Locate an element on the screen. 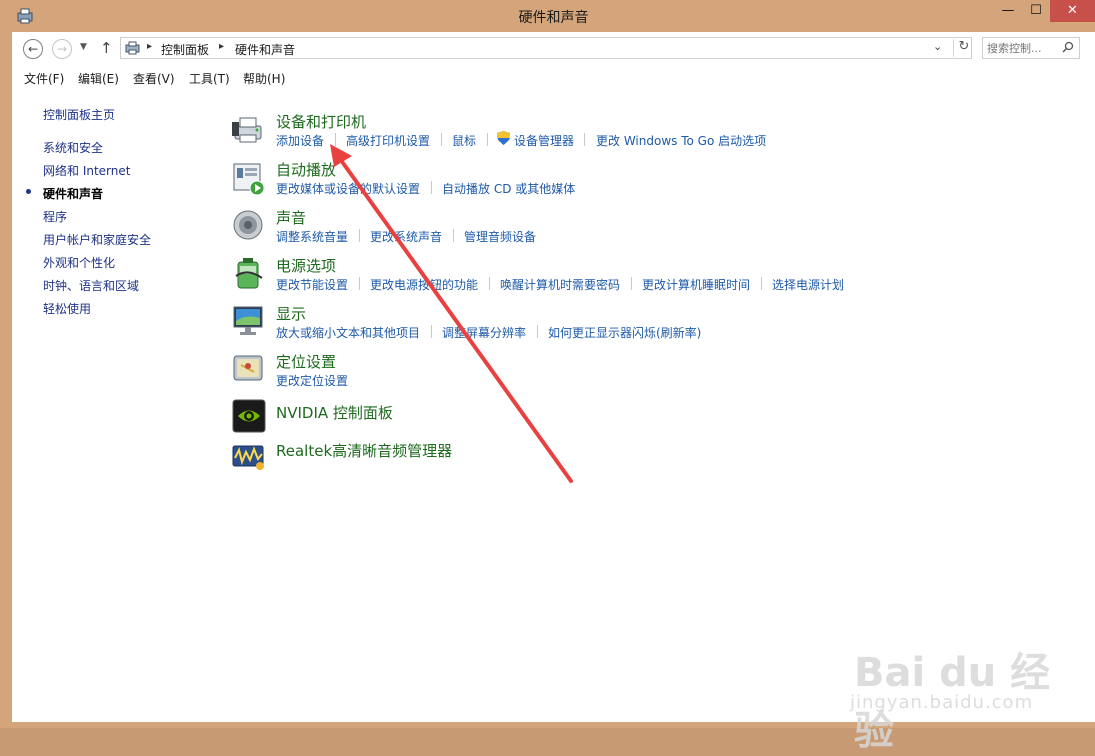 This screenshot has width=1095, height=756. category-title-devices-printers: 设备和打印机 is located at coordinates (321, 121).